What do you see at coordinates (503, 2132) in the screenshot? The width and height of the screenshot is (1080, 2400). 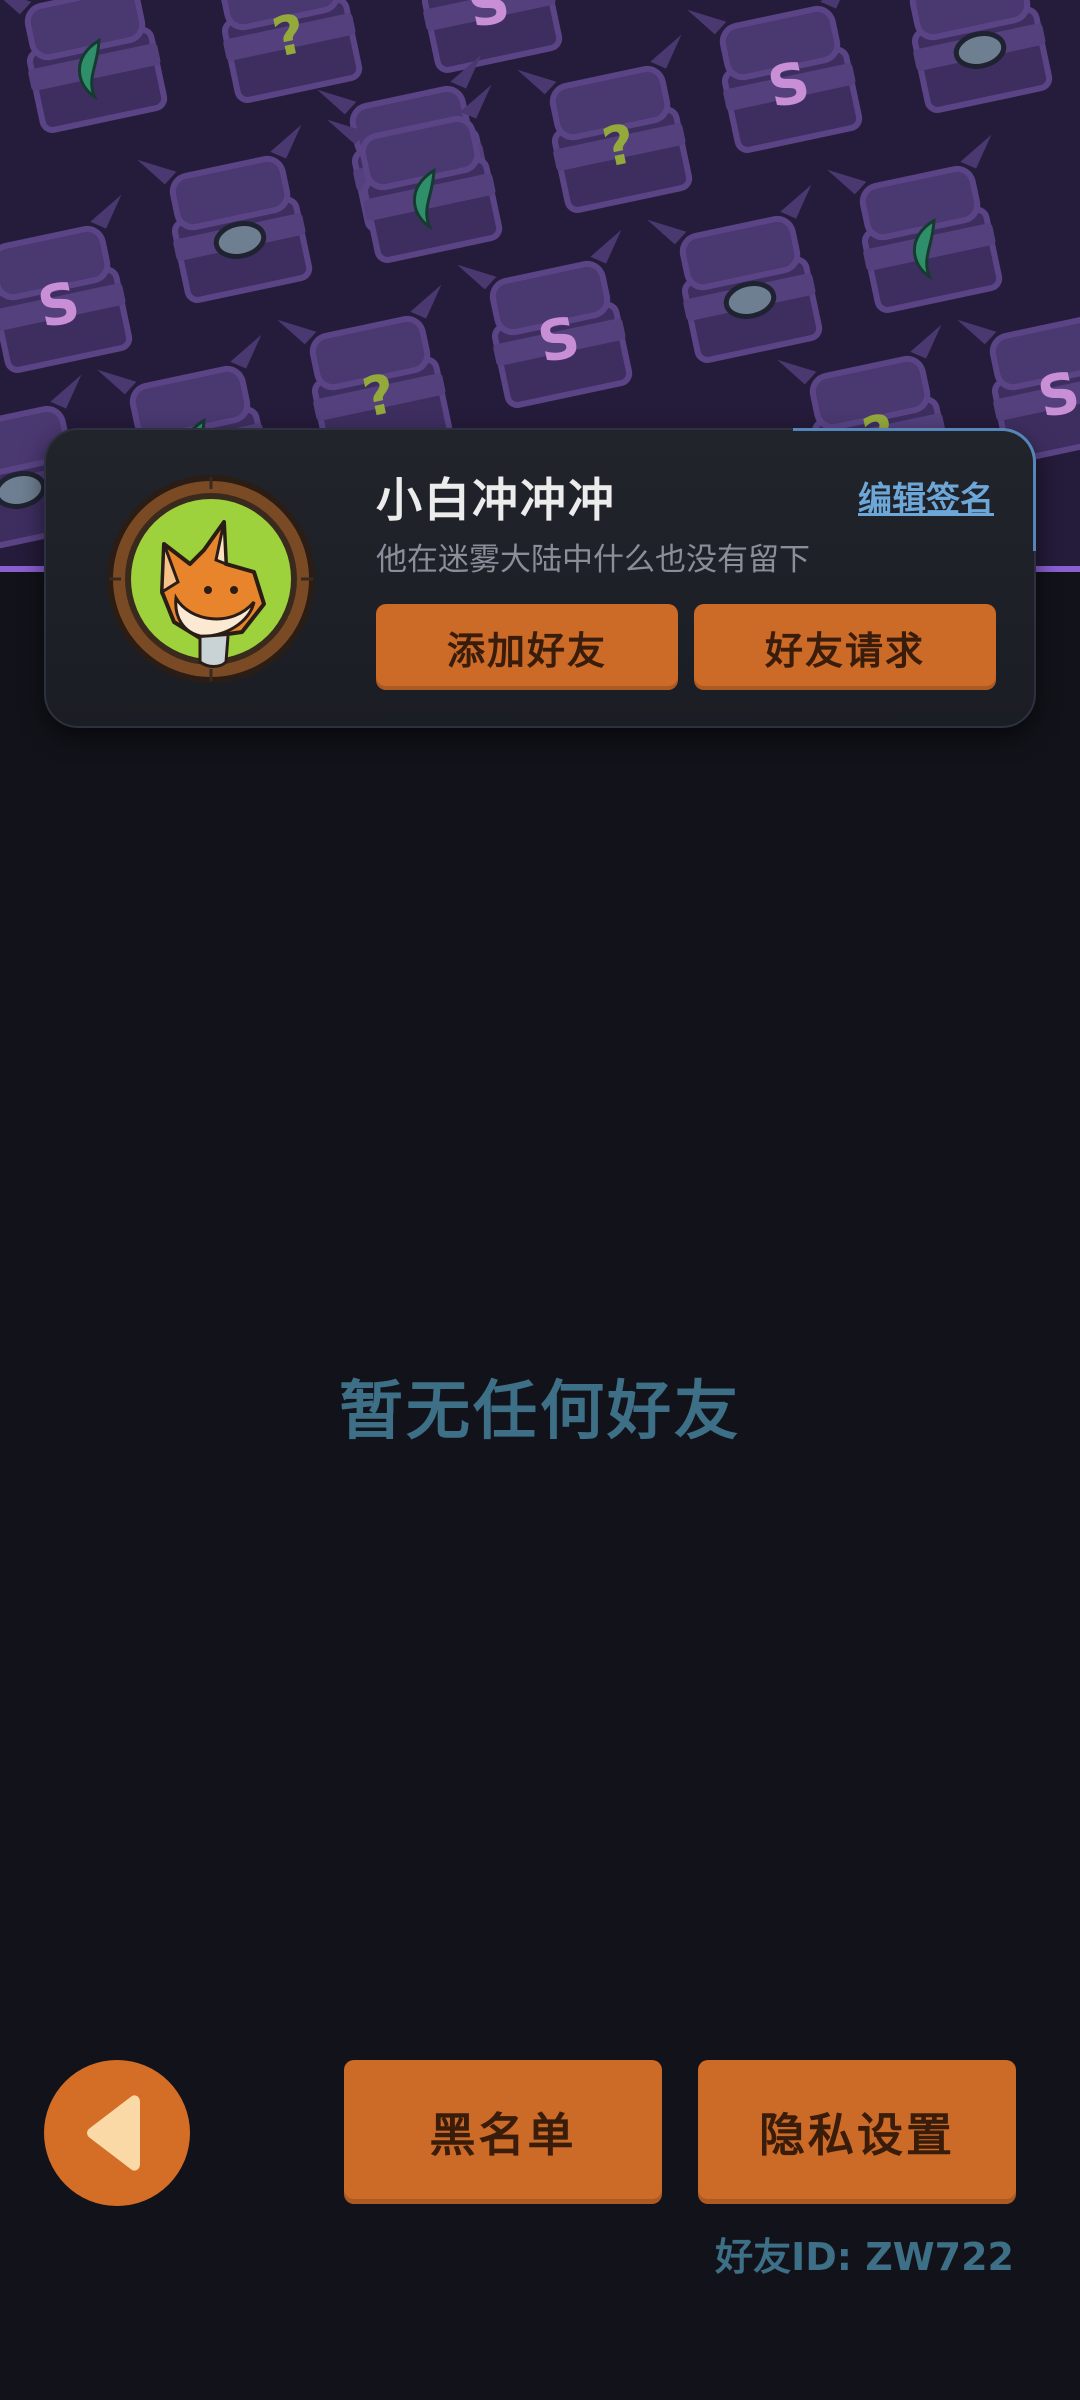 I see `blacklist-button: 黑名单` at bounding box center [503, 2132].